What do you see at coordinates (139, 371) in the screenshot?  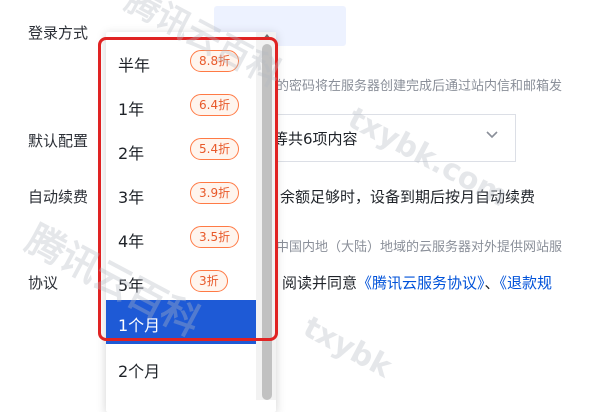 I see `duration-option-label: 2个月` at bounding box center [139, 371].